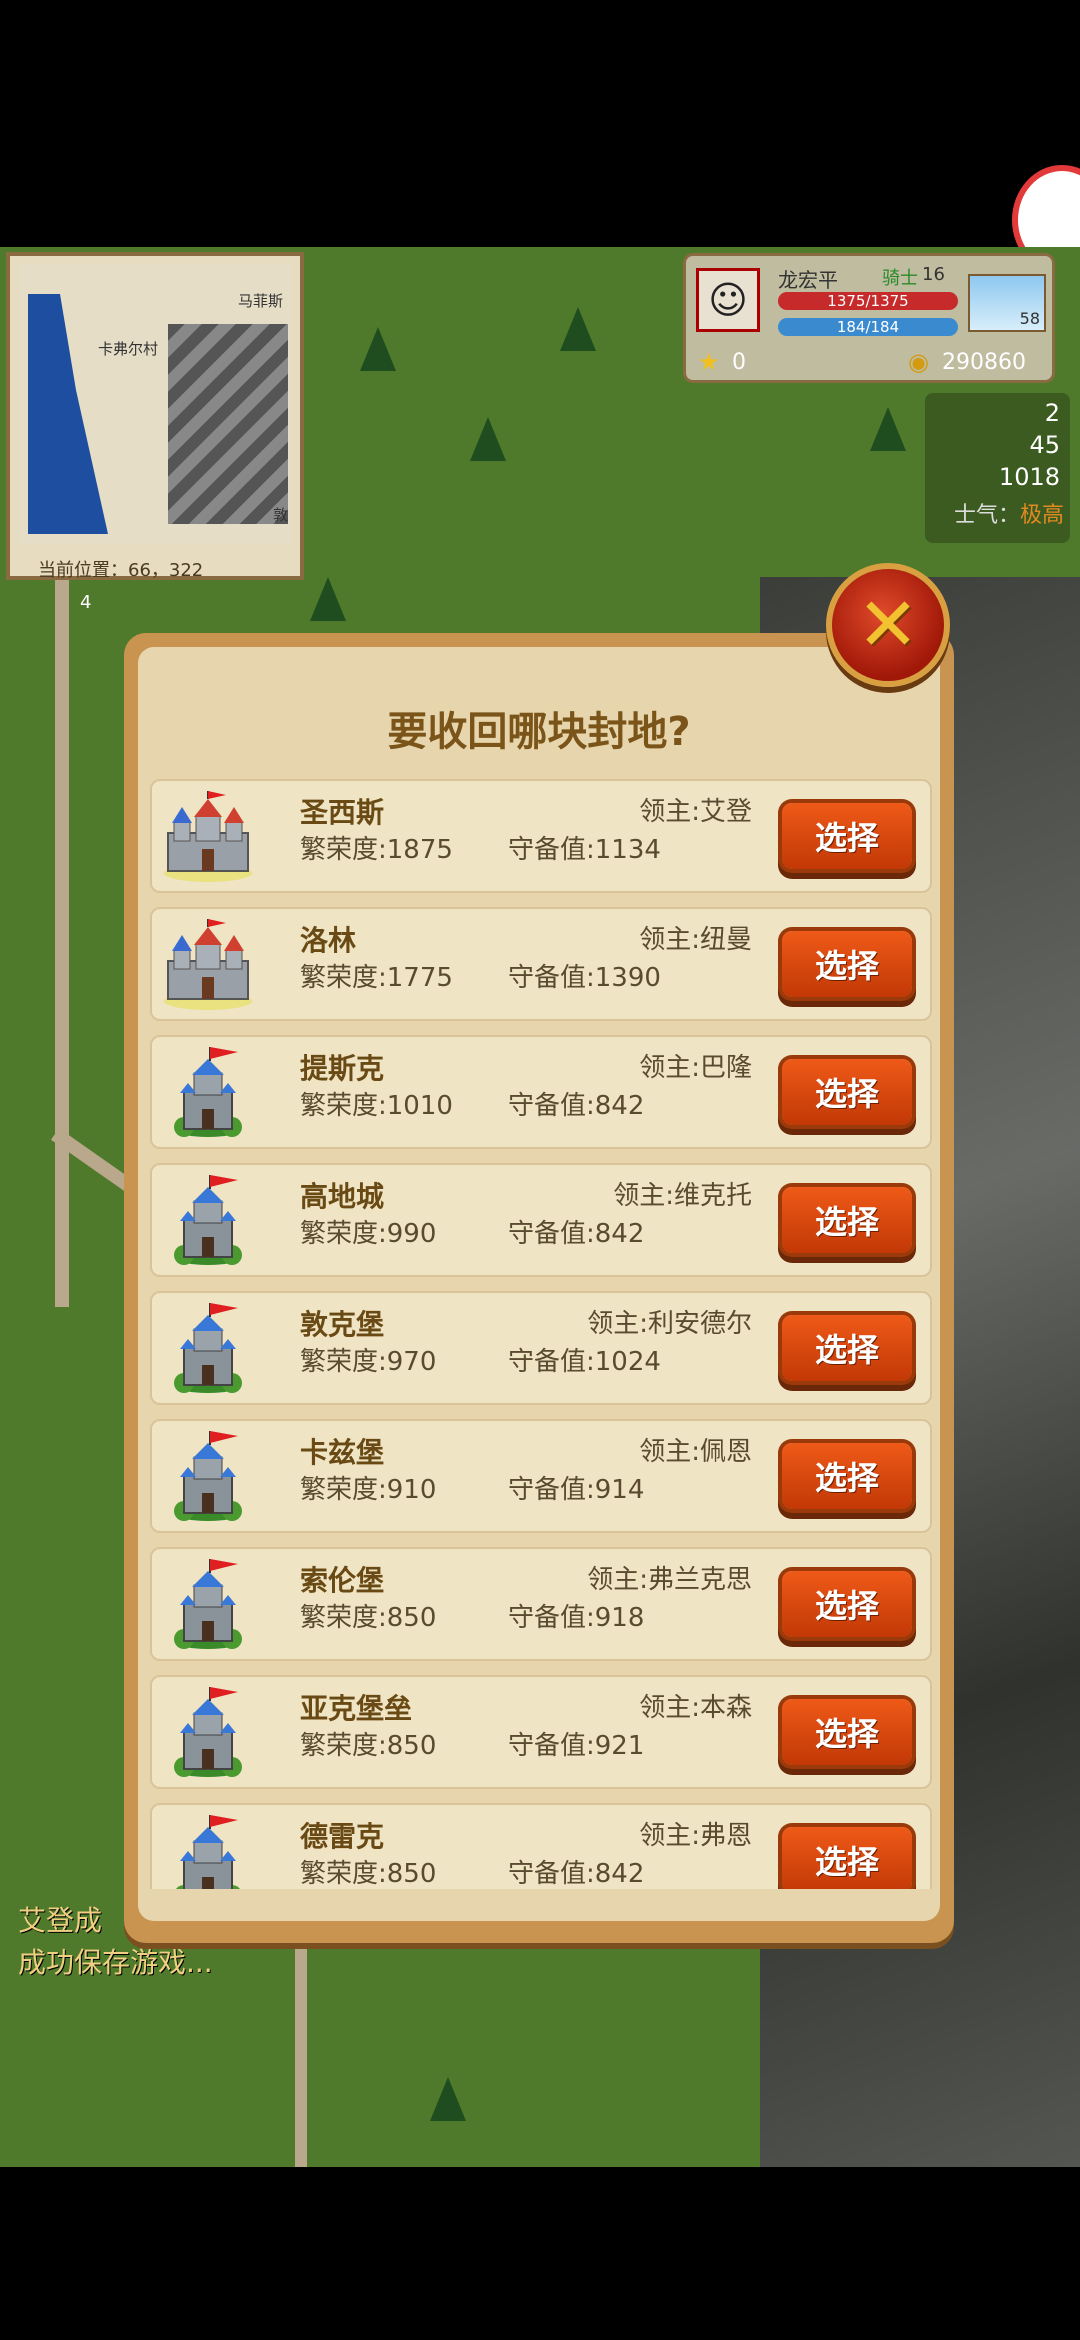  I want to click on resource-1: 2, so click(1052, 413).